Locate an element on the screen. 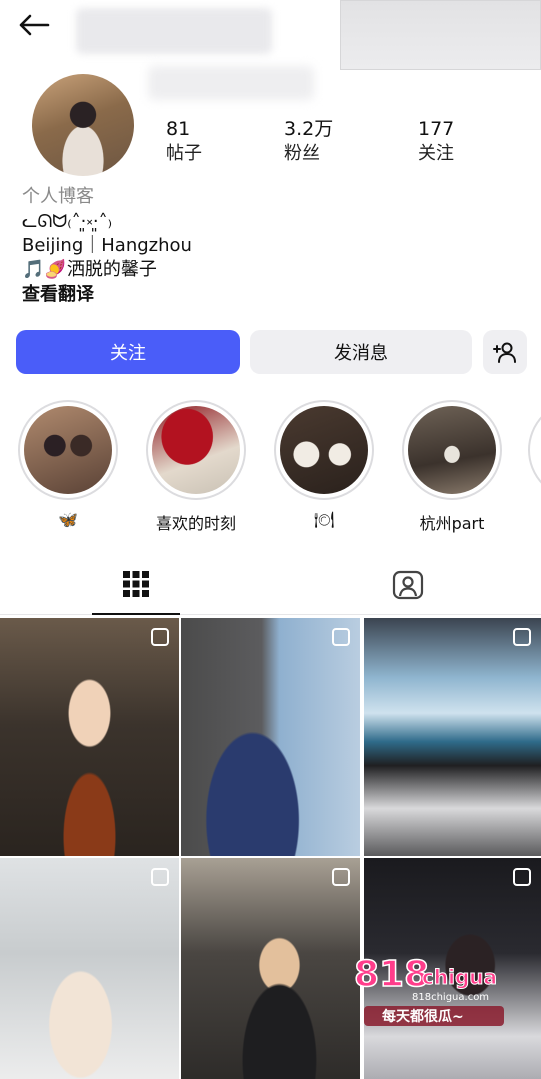 The image size is (541, 1079). highlight-item: 杭州part is located at coordinates (452, 467).